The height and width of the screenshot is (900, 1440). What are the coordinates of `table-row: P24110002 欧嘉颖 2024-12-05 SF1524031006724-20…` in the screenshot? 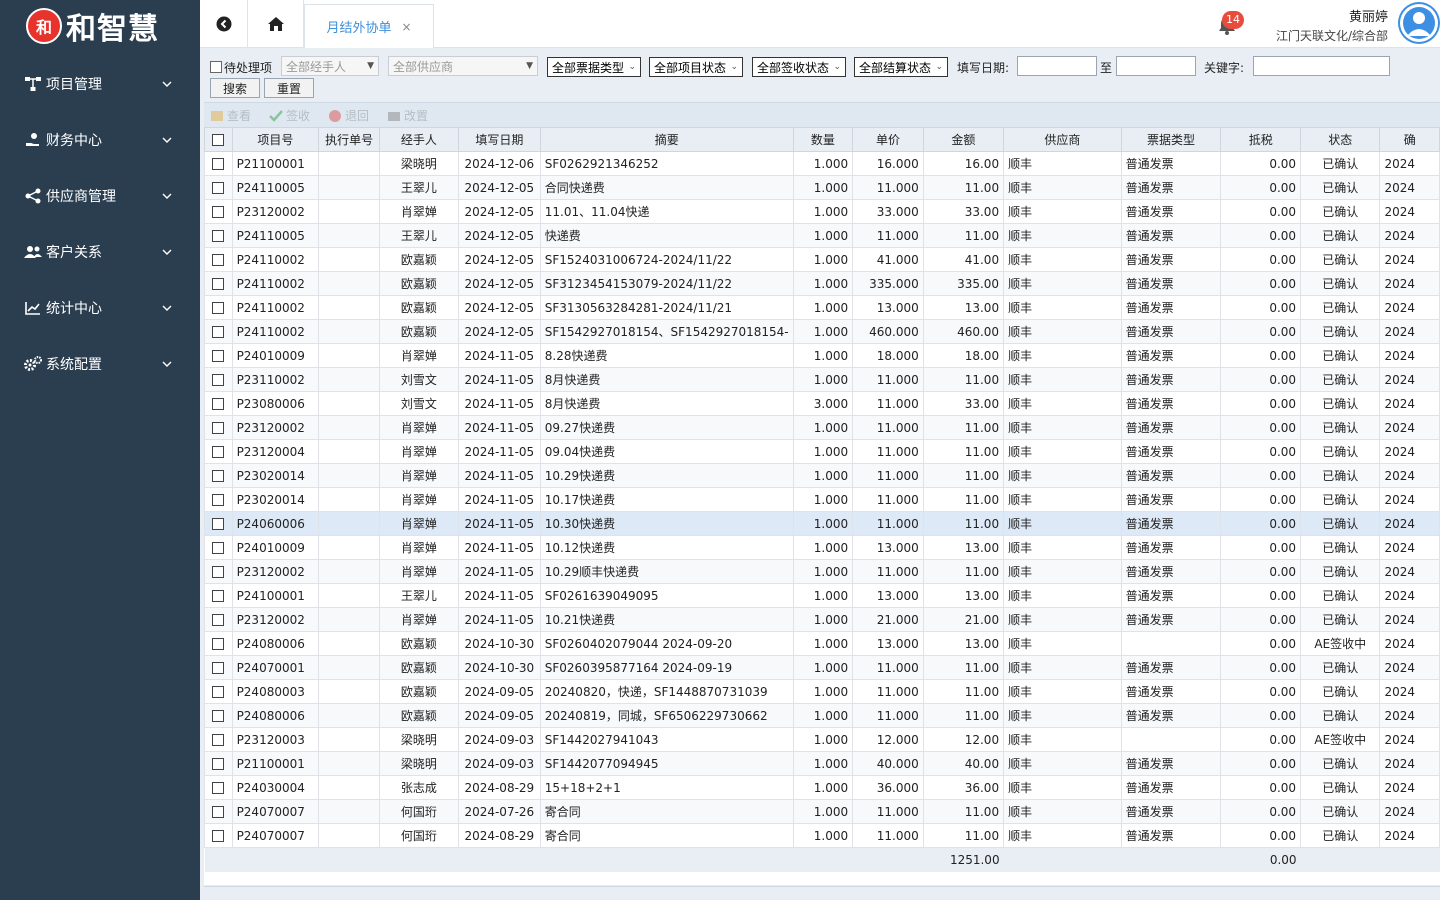 It's located at (822, 259).